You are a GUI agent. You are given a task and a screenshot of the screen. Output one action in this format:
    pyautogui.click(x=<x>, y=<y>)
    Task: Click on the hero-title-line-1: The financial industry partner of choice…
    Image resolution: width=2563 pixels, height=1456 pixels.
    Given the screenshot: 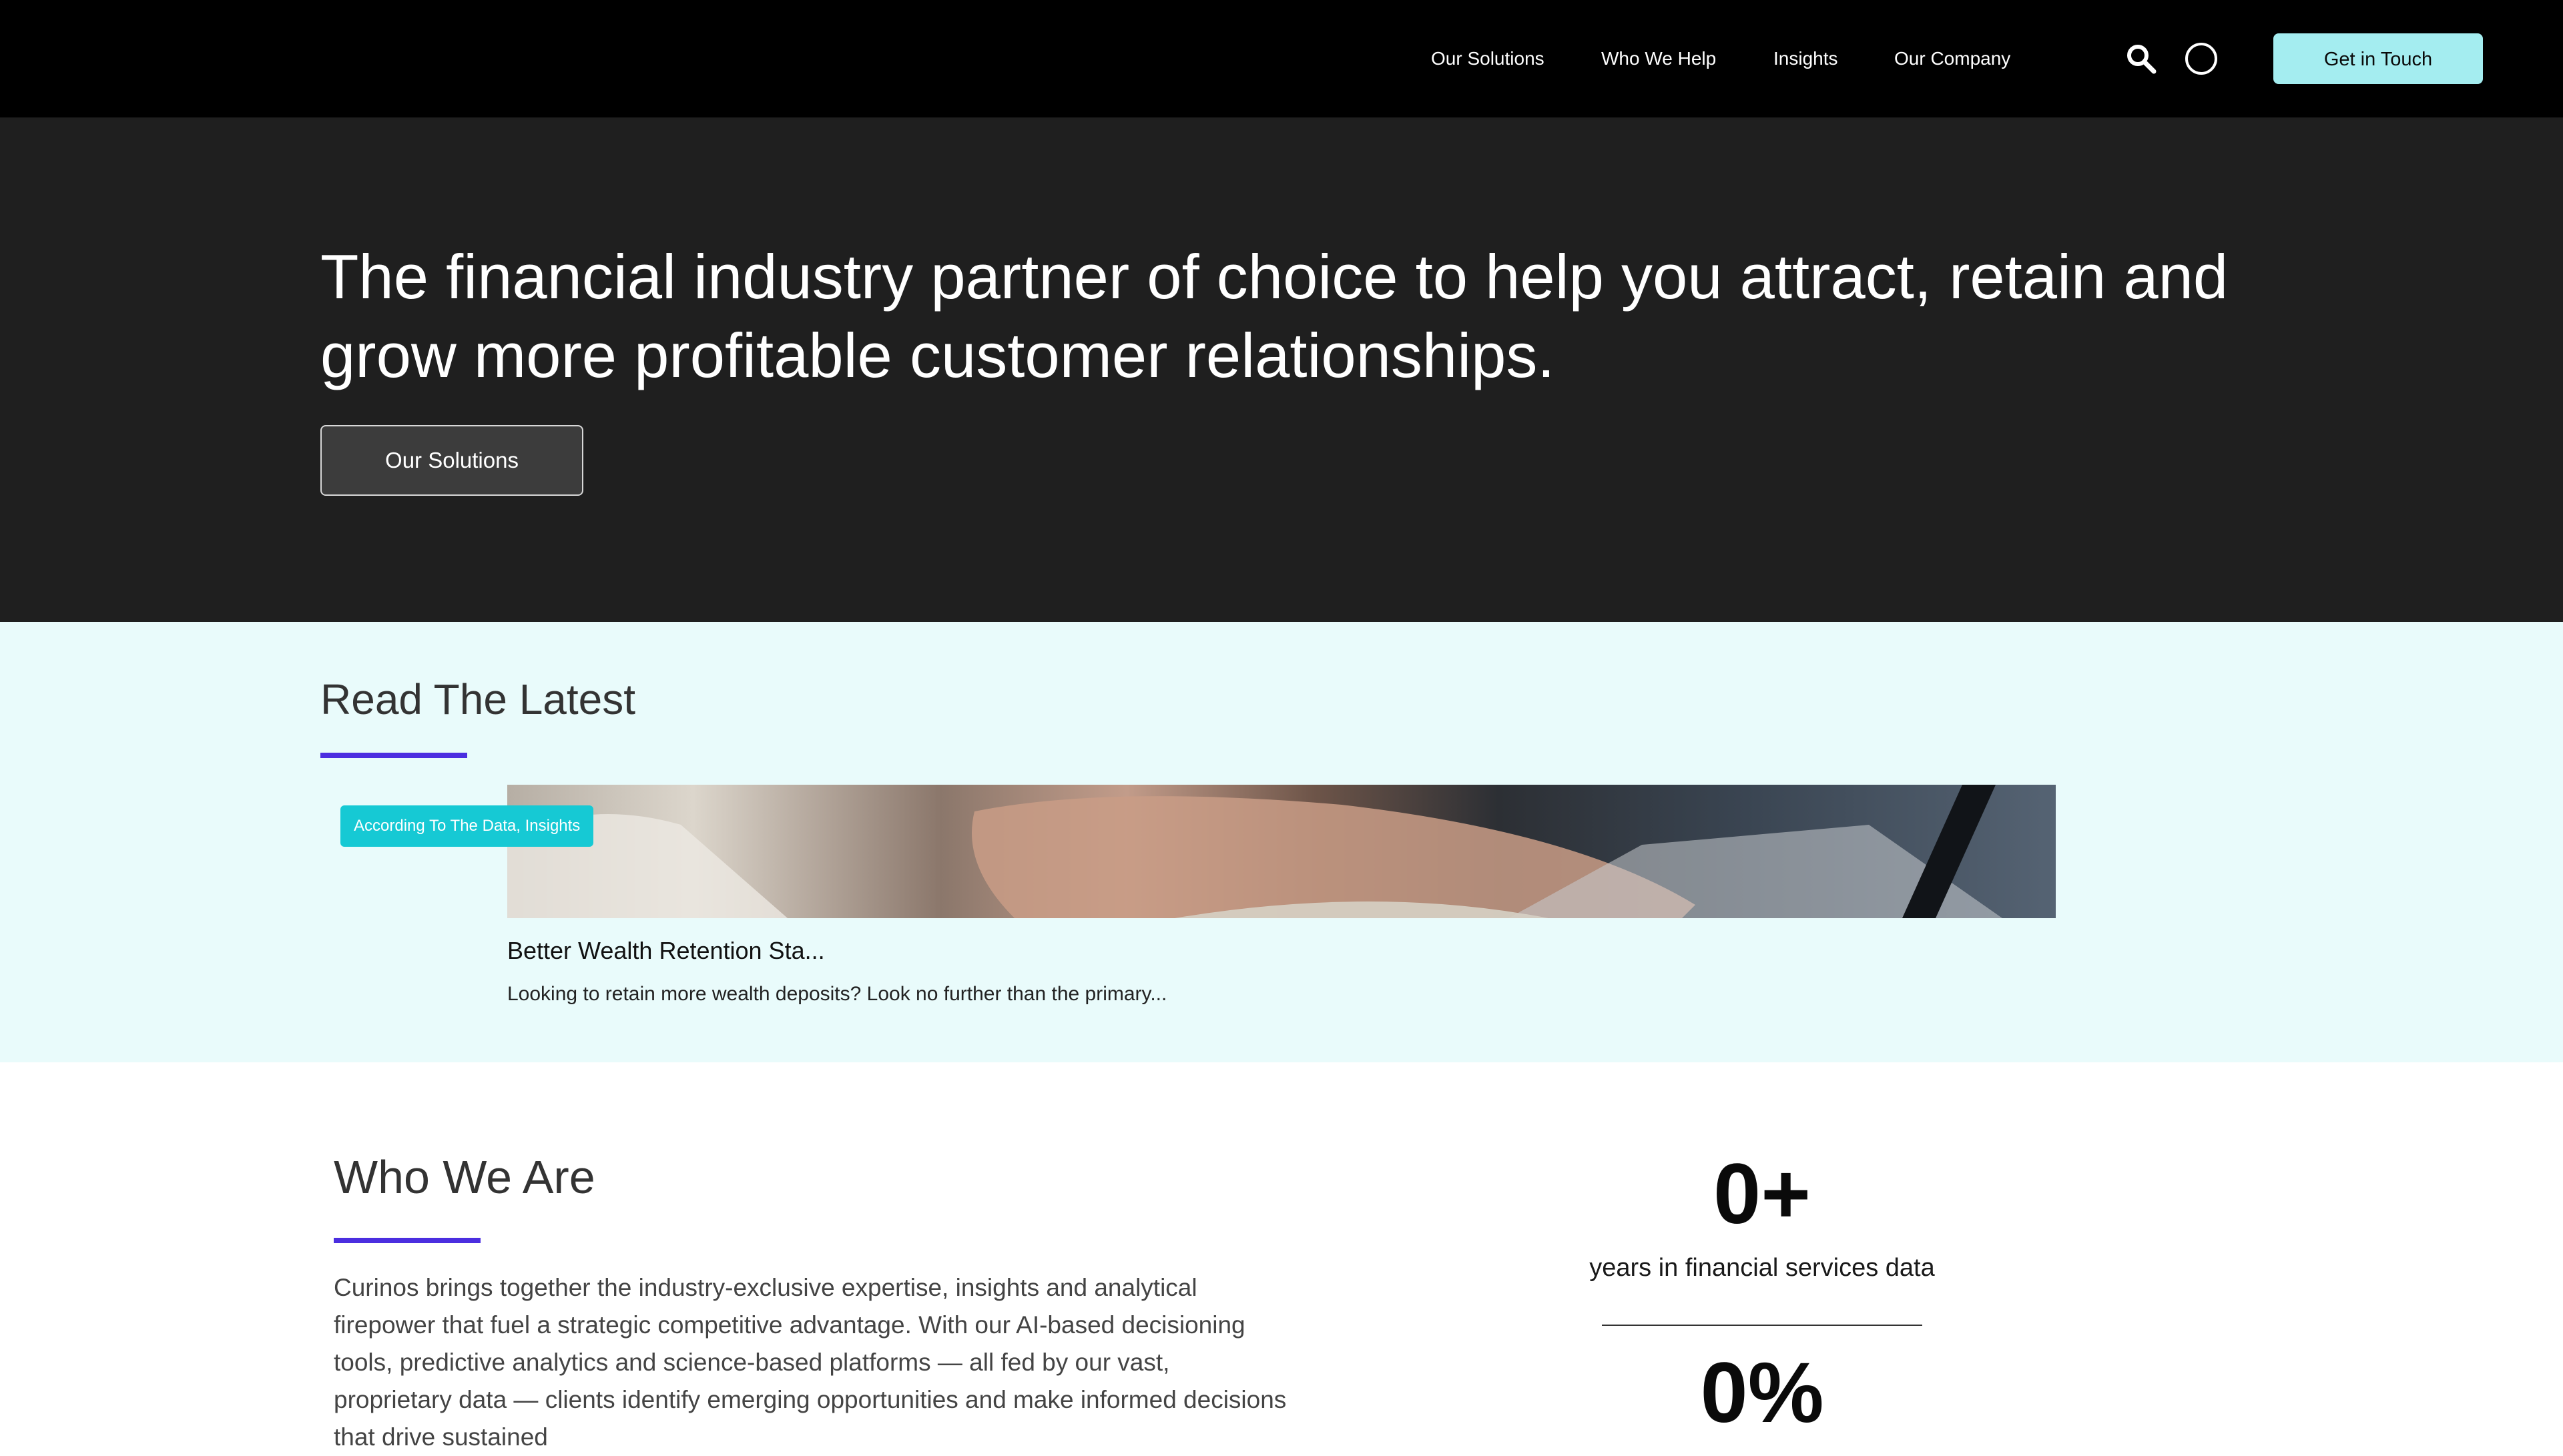 What is the action you would take?
    pyautogui.click(x=1274, y=277)
    